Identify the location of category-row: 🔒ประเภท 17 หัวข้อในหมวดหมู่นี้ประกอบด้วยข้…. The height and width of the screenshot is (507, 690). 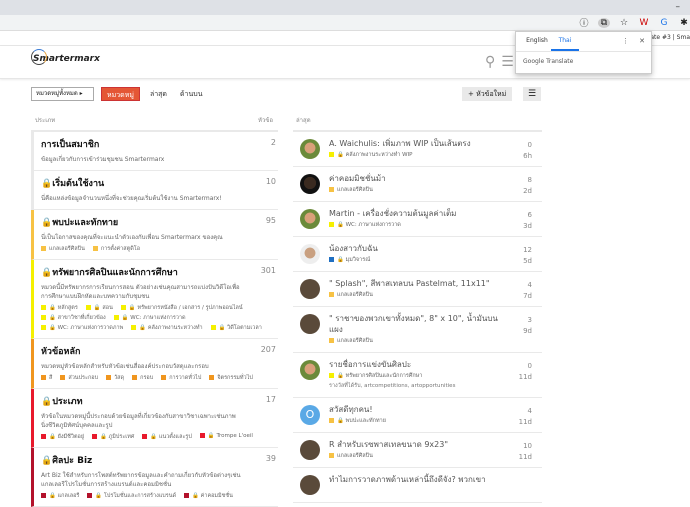
(154, 418).